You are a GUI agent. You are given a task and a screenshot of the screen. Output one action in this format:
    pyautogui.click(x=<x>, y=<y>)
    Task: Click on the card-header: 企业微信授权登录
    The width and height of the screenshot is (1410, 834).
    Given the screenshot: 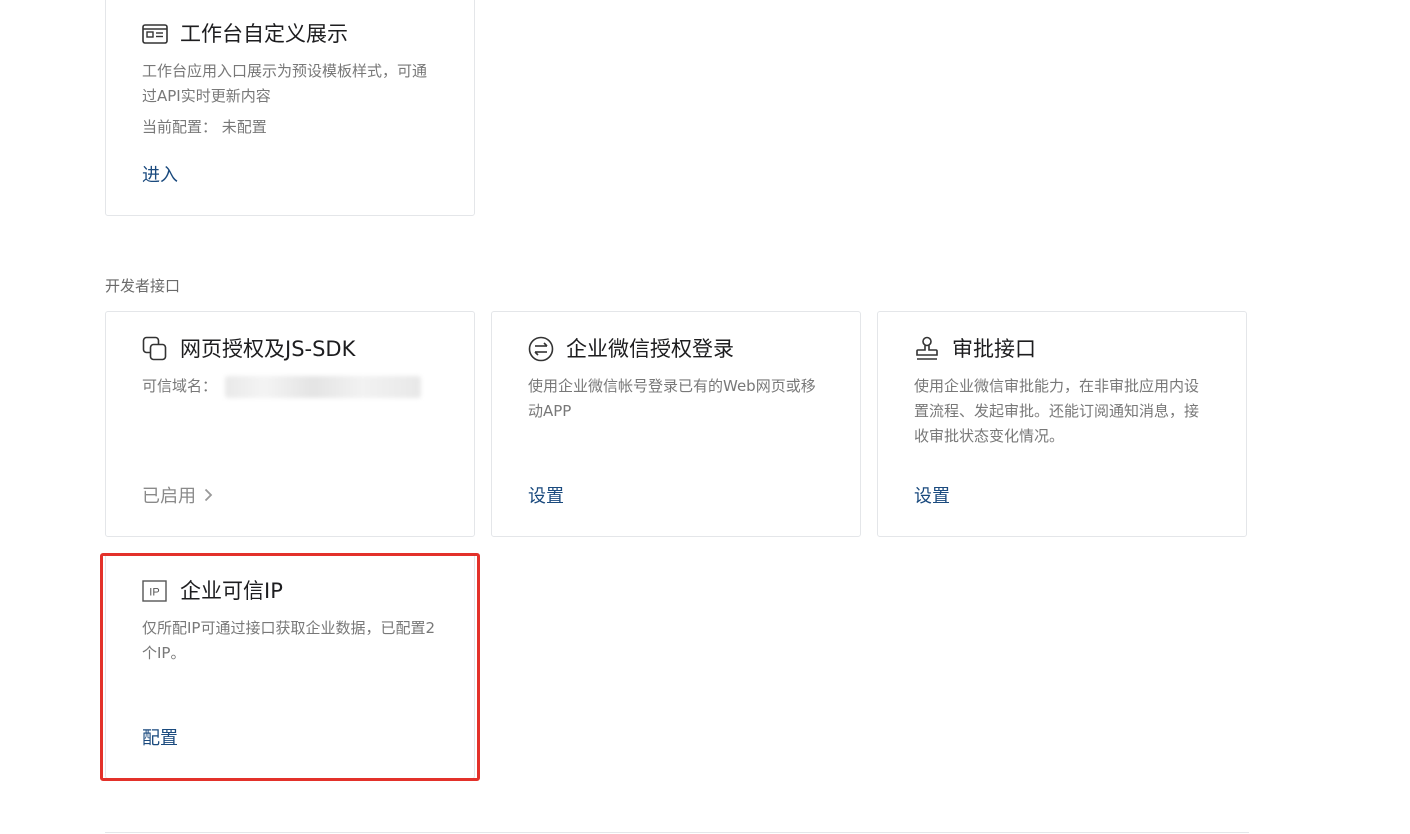 What is the action you would take?
    pyautogui.click(x=676, y=349)
    